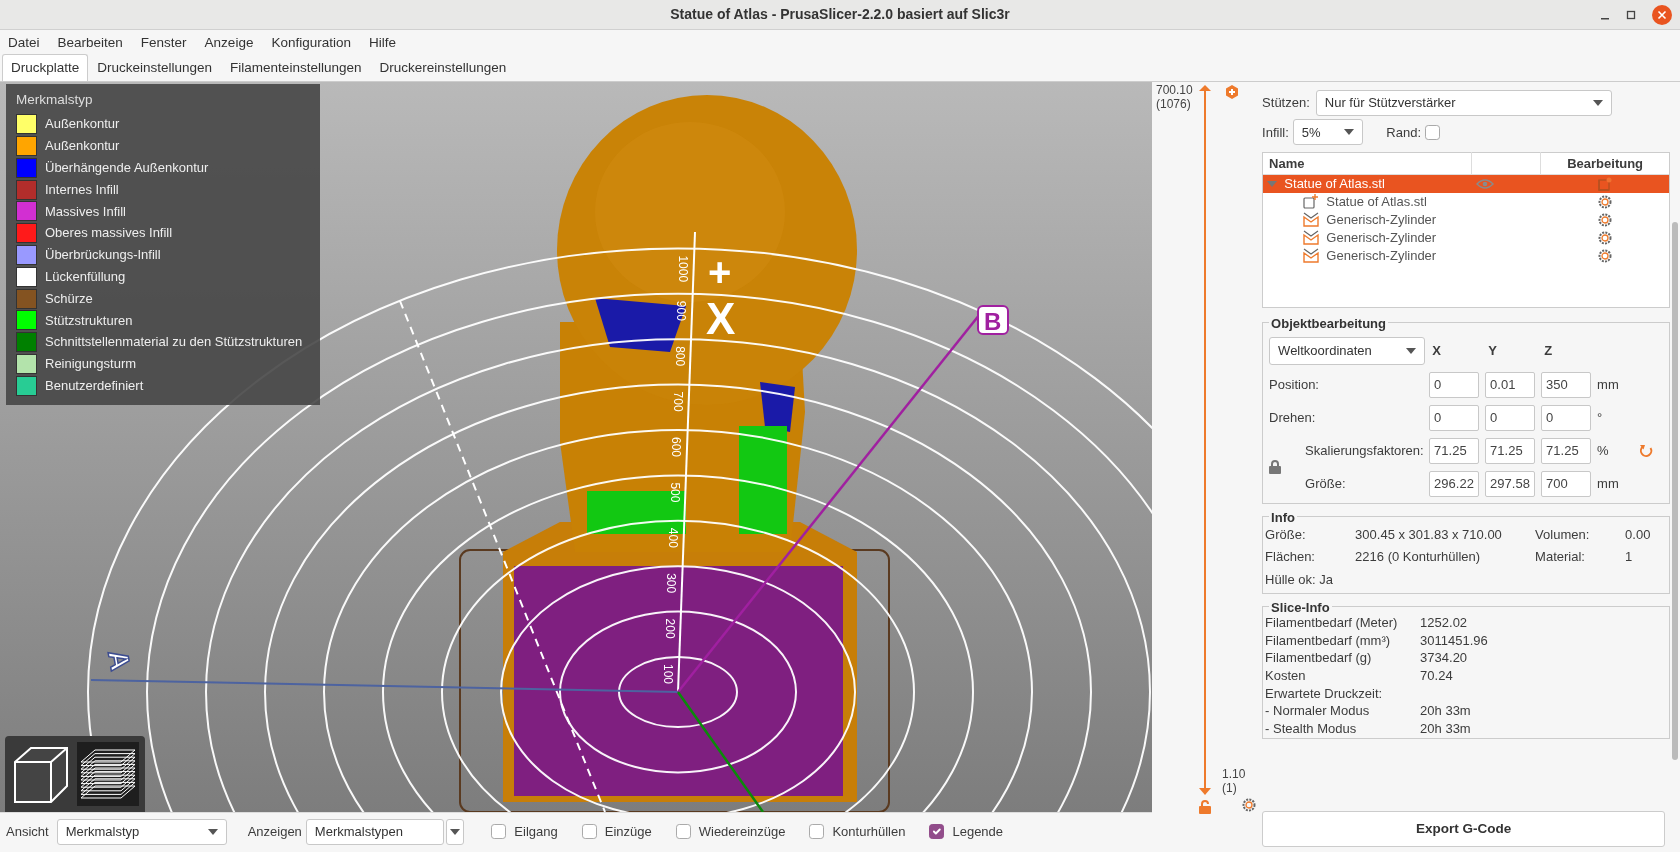 Image resolution: width=1680 pixels, height=852 pixels. I want to click on tab: Druckeinstellungen, so click(155, 67).